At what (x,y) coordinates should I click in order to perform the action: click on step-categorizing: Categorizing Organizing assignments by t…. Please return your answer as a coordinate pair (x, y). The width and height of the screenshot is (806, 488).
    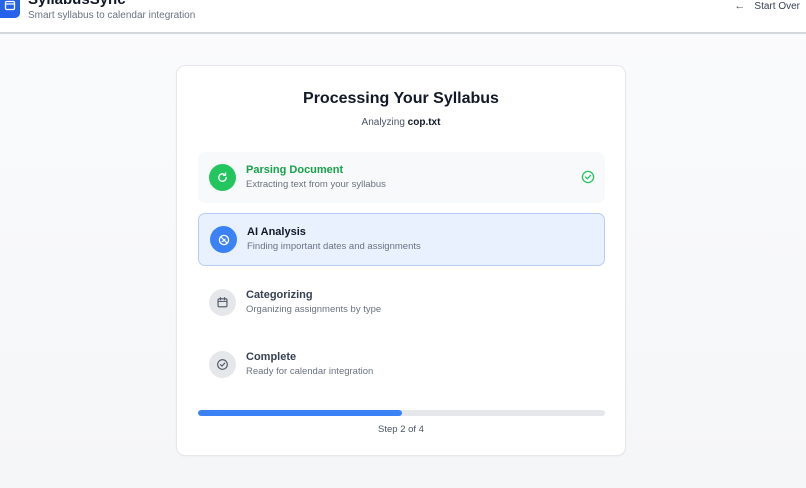
    Looking at the image, I should click on (401, 302).